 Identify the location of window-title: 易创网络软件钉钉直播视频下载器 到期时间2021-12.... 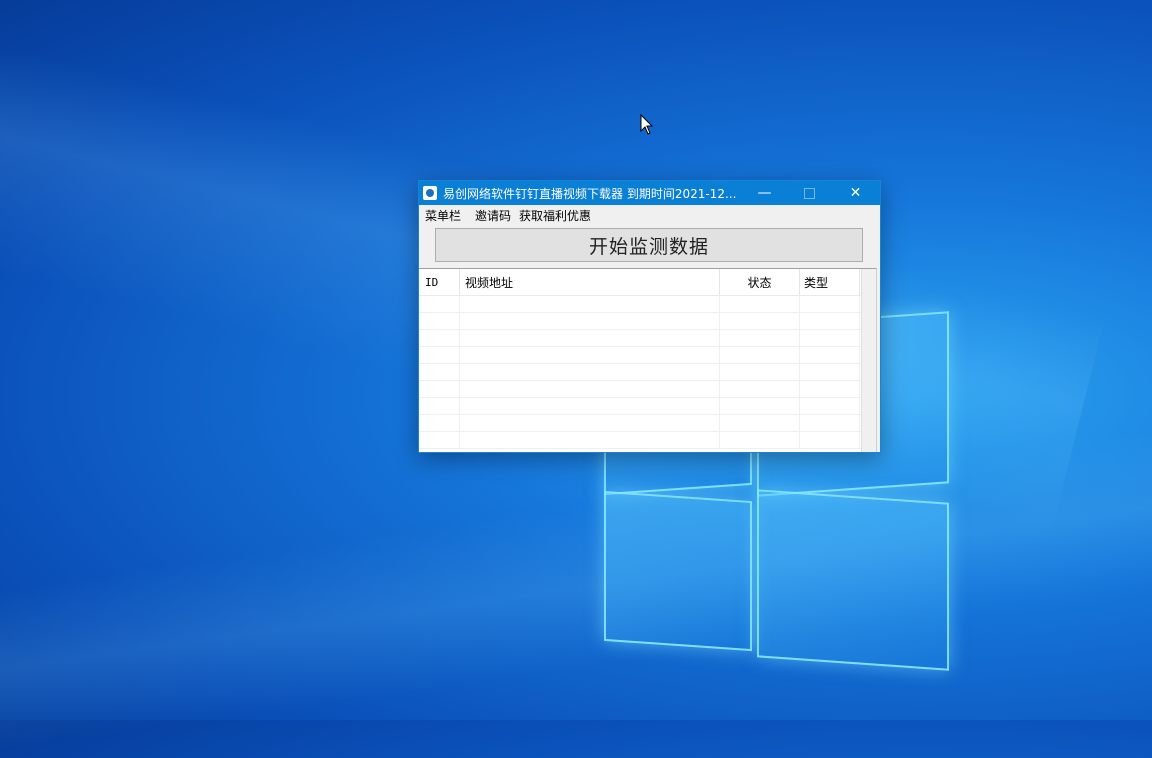
(590, 193).